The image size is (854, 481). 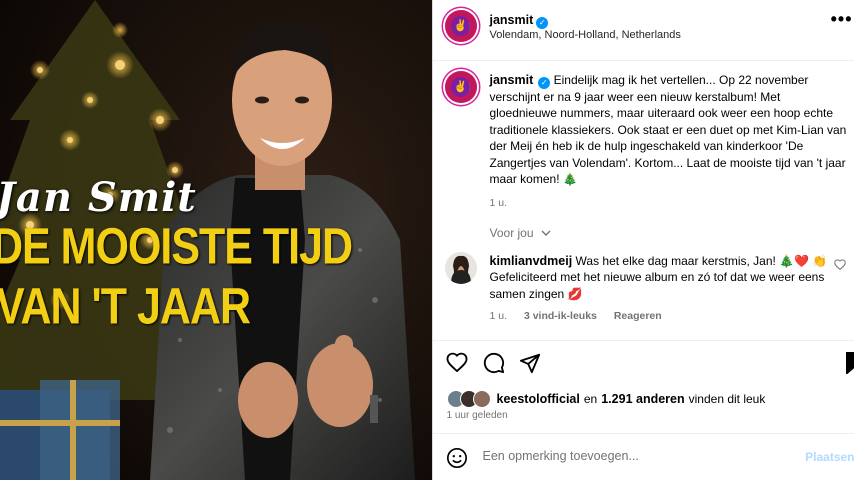 I want to click on cover-artist-name: Jan Smit, so click(x=98, y=197).